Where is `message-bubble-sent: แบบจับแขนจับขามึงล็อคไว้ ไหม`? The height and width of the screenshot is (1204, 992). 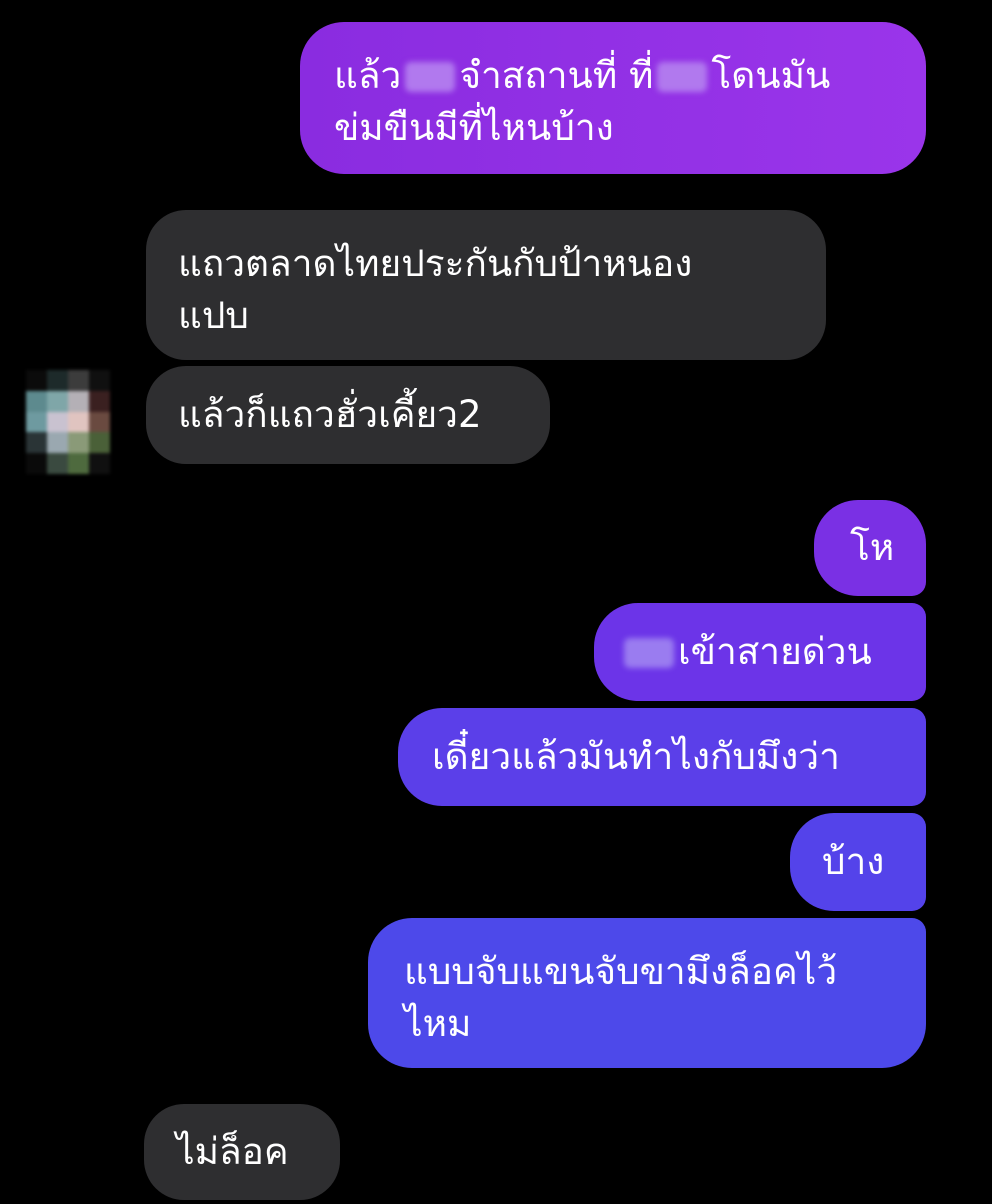
message-bubble-sent: แบบจับแขนจับขามึงล็อคไว้ ไหม is located at coordinates (647, 993).